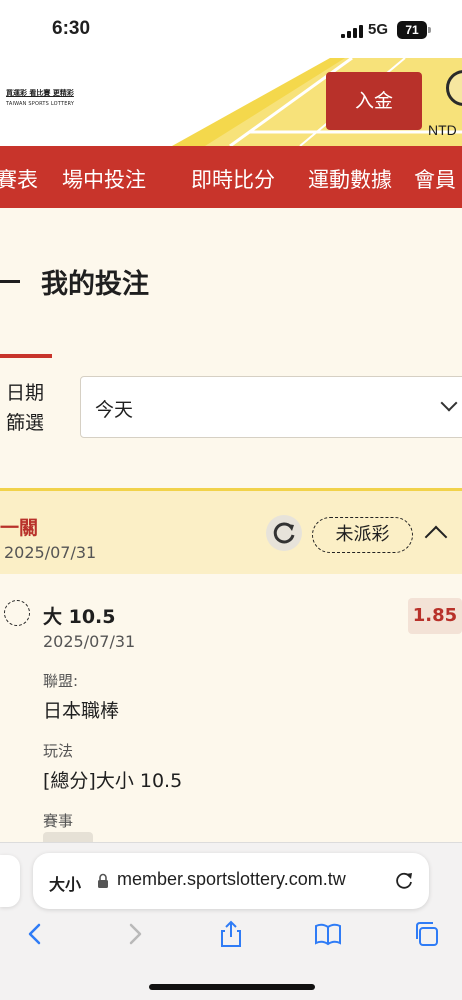  What do you see at coordinates (232, 987) in the screenshot?
I see `home-indicator` at bounding box center [232, 987].